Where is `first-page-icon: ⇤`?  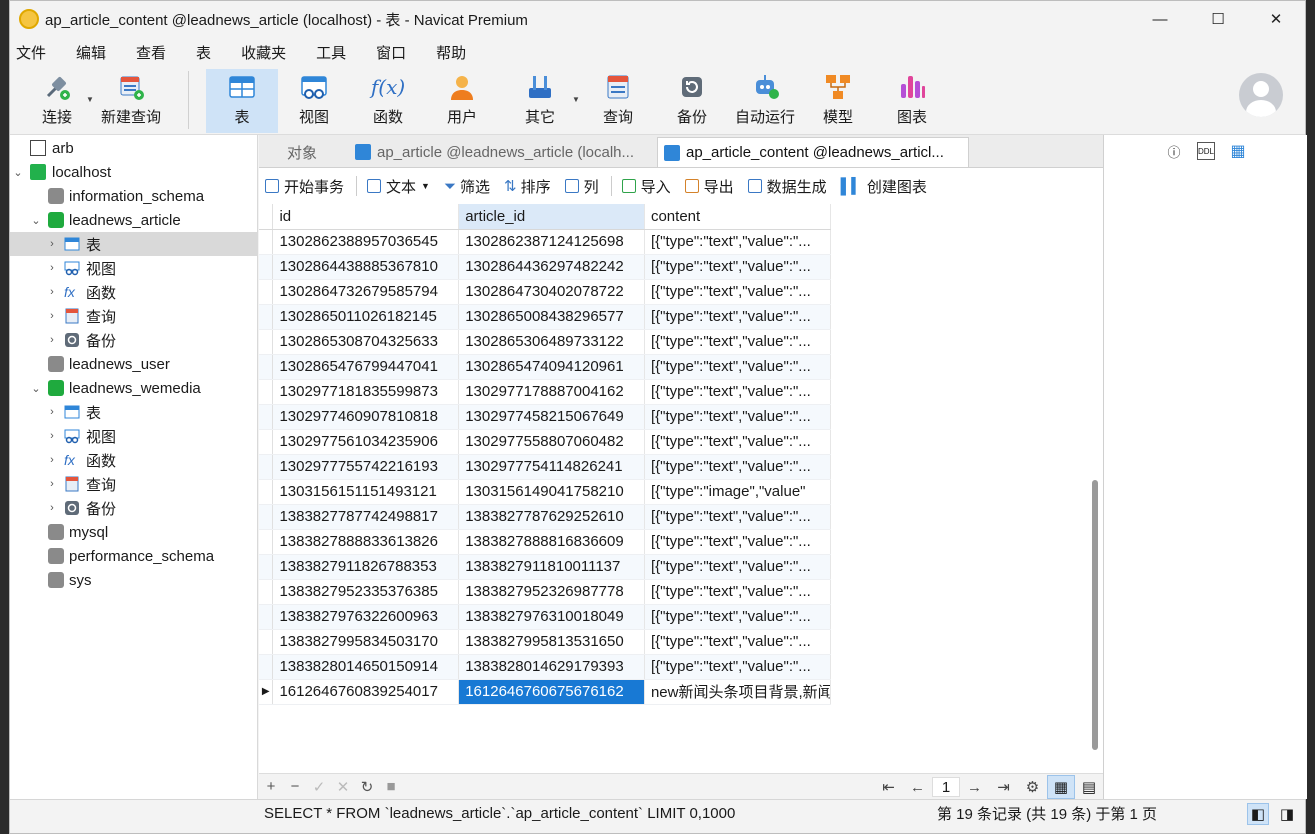
first-page-icon: ⇤ is located at coordinates (888, 787).